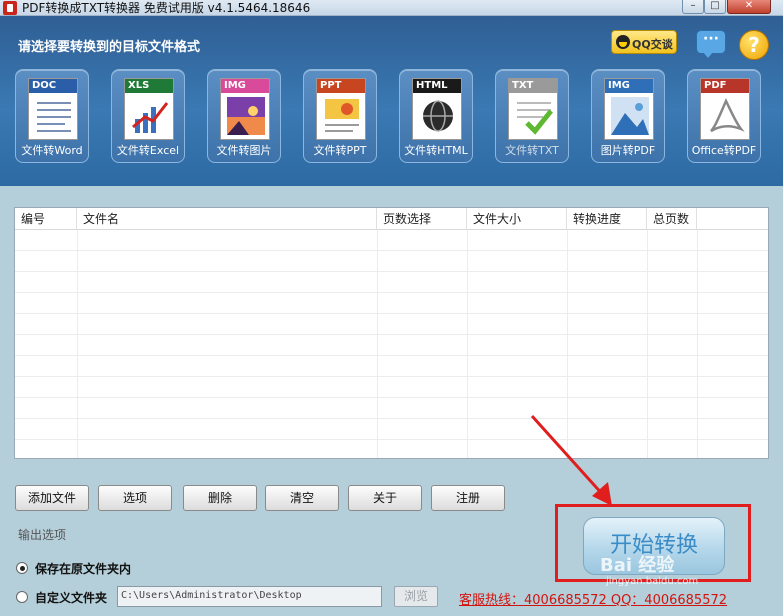 The width and height of the screenshot is (783, 616). What do you see at coordinates (148, 150) in the screenshot?
I see `tool-label: 文件转Excel` at bounding box center [148, 150].